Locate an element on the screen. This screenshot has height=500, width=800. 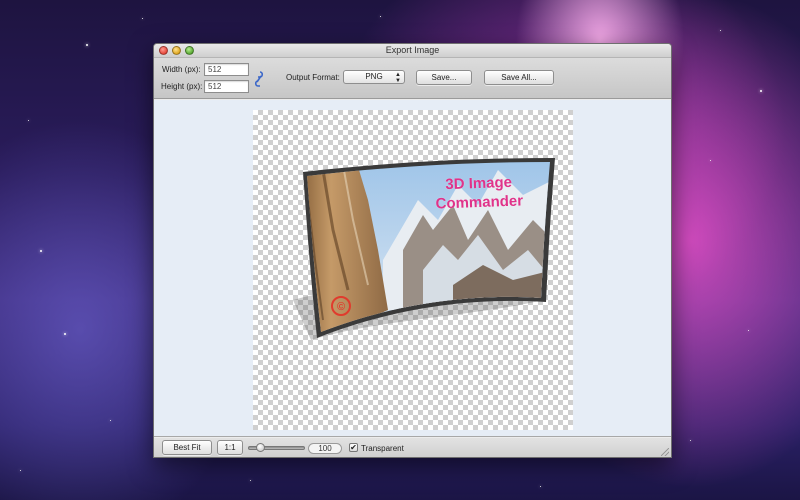
height-input: 512 is located at coordinates (226, 86).